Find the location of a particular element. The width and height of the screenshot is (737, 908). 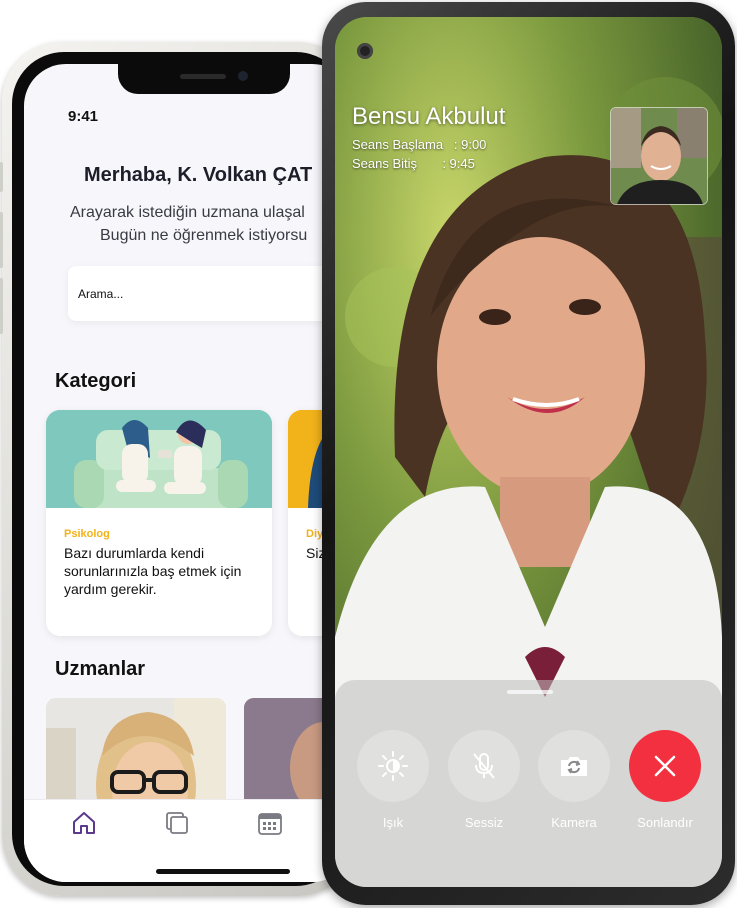

light-label: Işık is located at coordinates (393, 822).